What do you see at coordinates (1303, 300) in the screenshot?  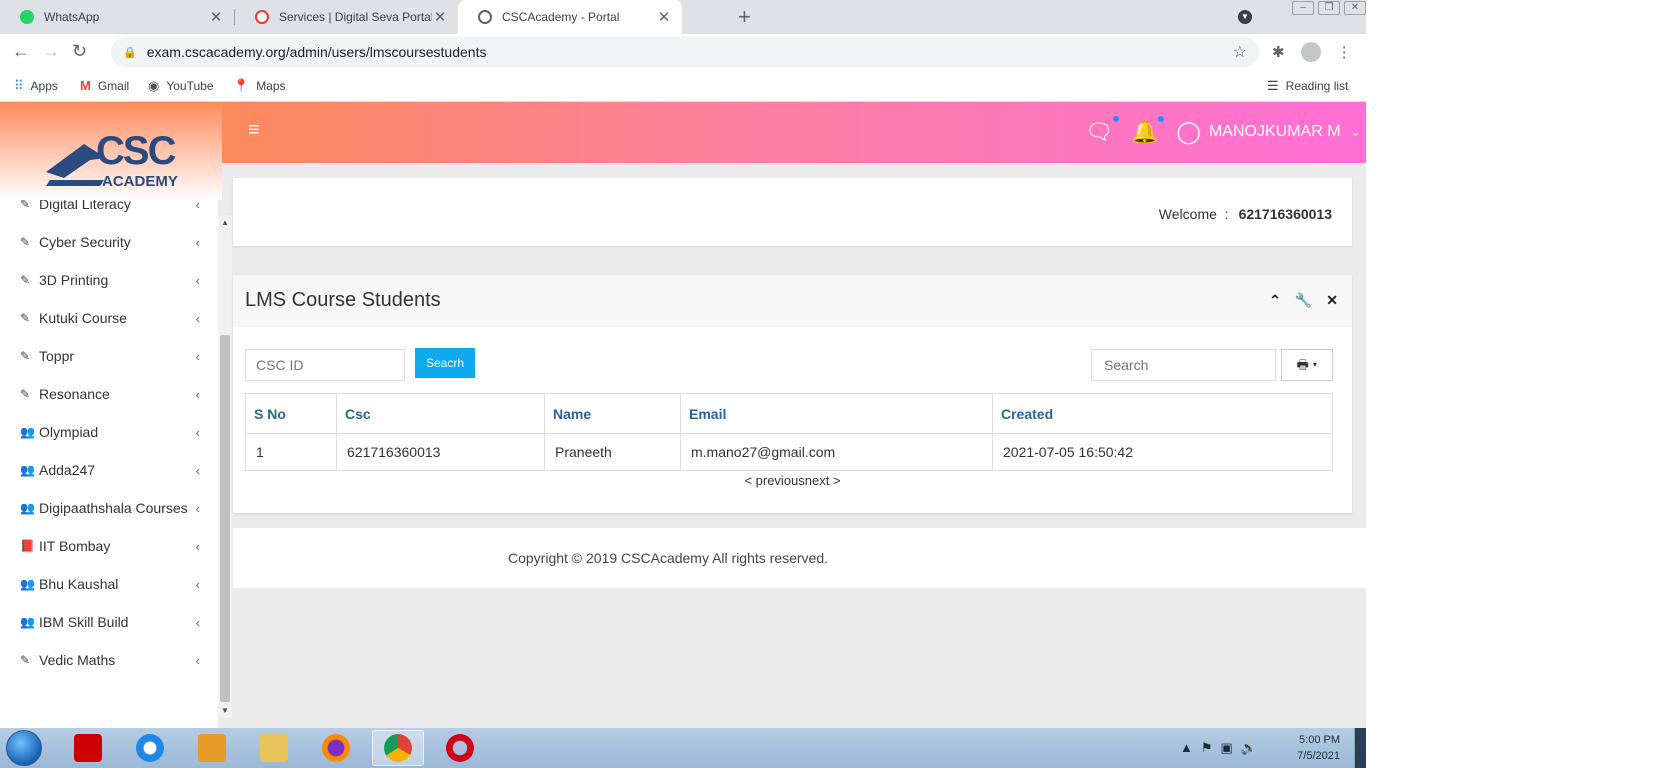 I see `wrench-icon: 🔧` at bounding box center [1303, 300].